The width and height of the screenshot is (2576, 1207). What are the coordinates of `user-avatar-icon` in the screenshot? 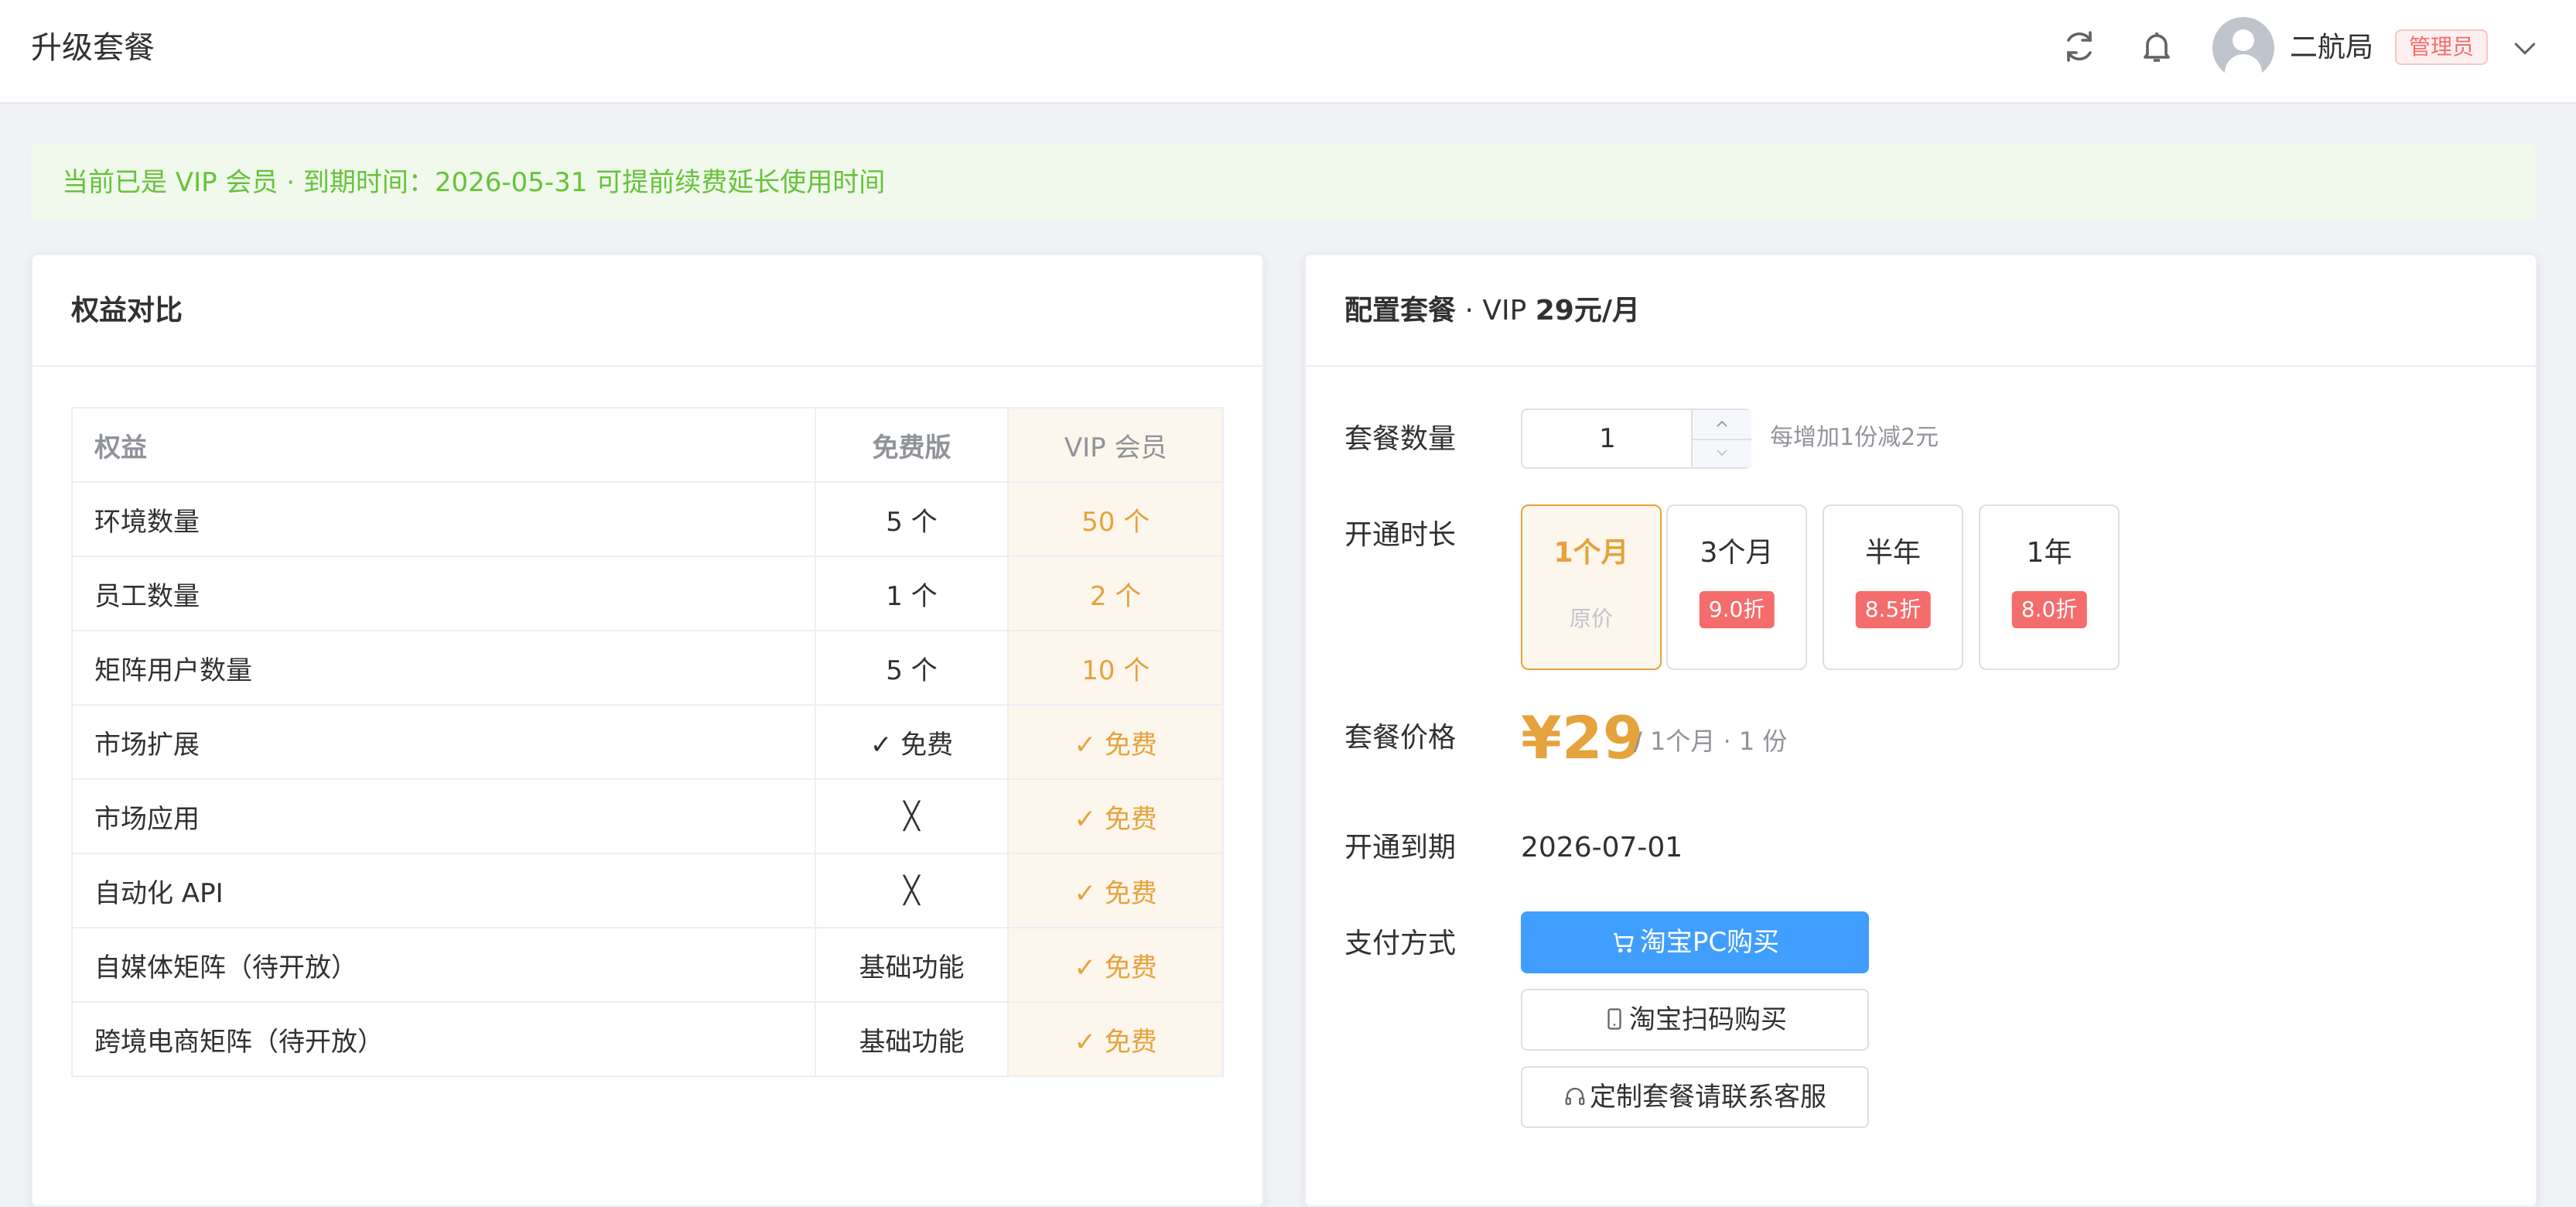 It's located at (2243, 48).